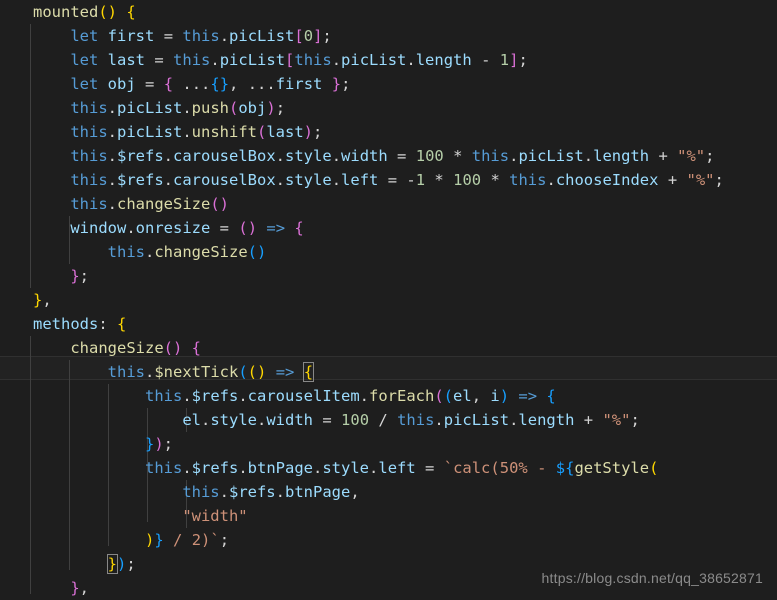  Describe the element at coordinates (388, 204) in the screenshot. I see `code-line-9: this.changeSize()` at that location.